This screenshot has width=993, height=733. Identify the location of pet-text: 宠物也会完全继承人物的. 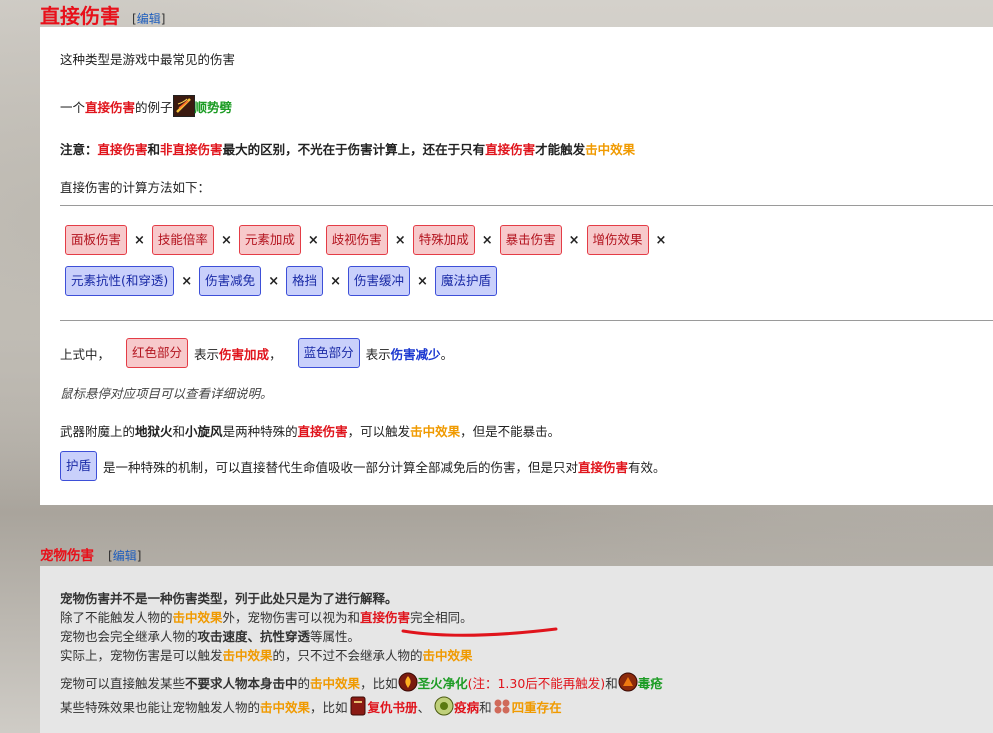
(129, 636).